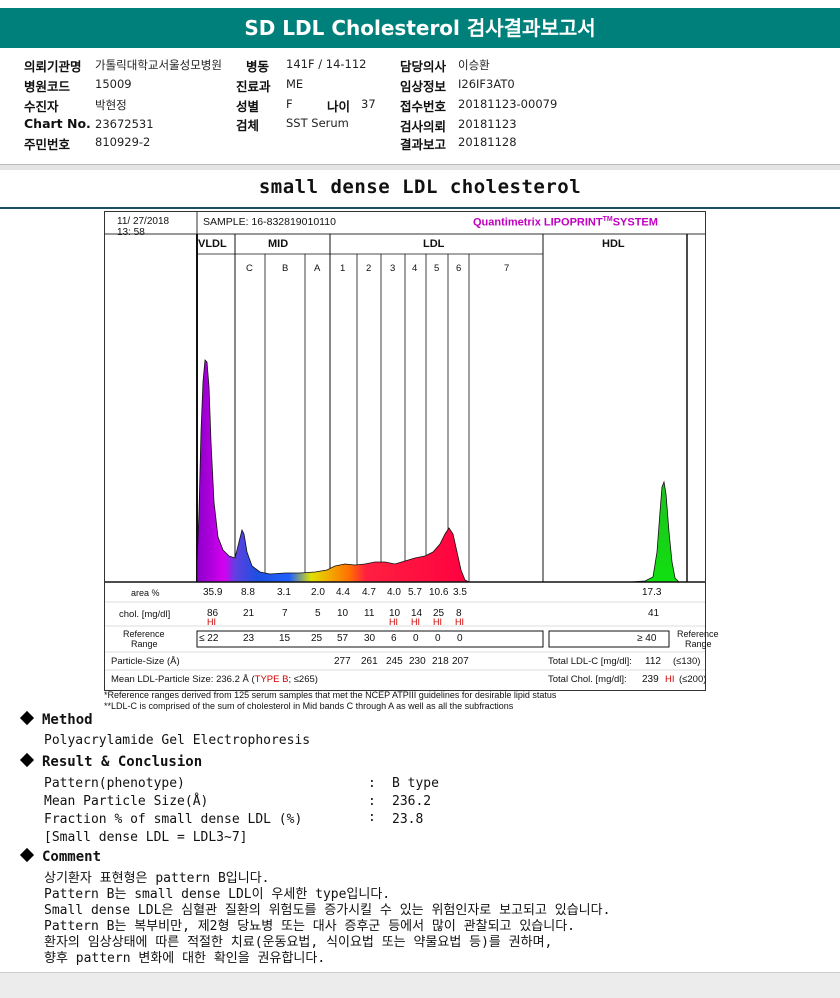  I want to click on area-ldl1: 4.4, so click(343, 592).